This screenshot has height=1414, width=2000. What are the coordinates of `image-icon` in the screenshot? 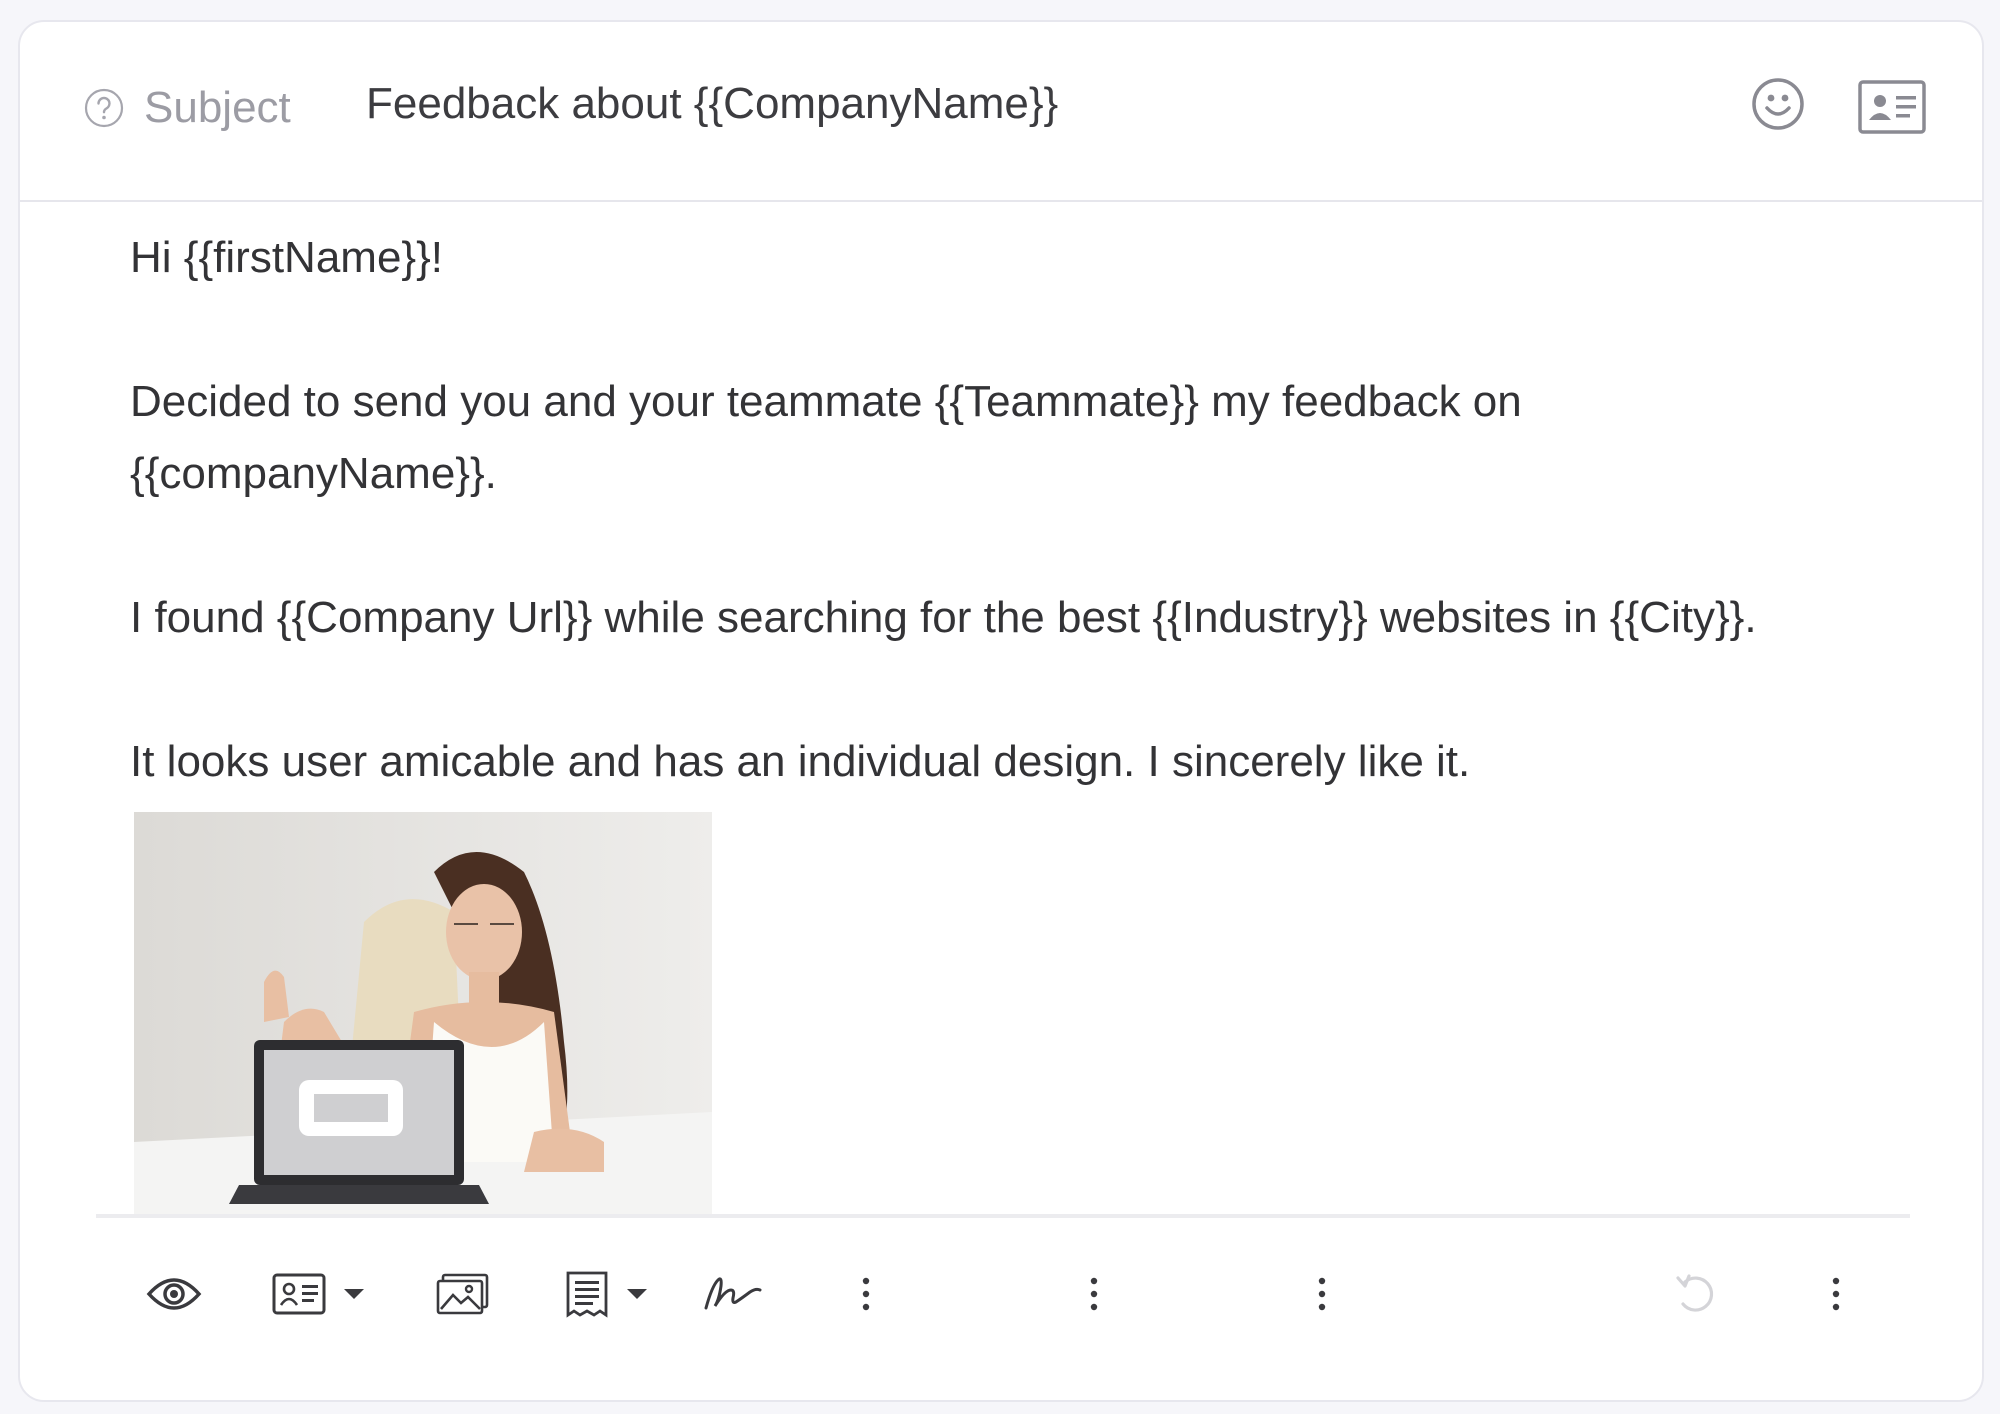 It's located at (462, 1294).